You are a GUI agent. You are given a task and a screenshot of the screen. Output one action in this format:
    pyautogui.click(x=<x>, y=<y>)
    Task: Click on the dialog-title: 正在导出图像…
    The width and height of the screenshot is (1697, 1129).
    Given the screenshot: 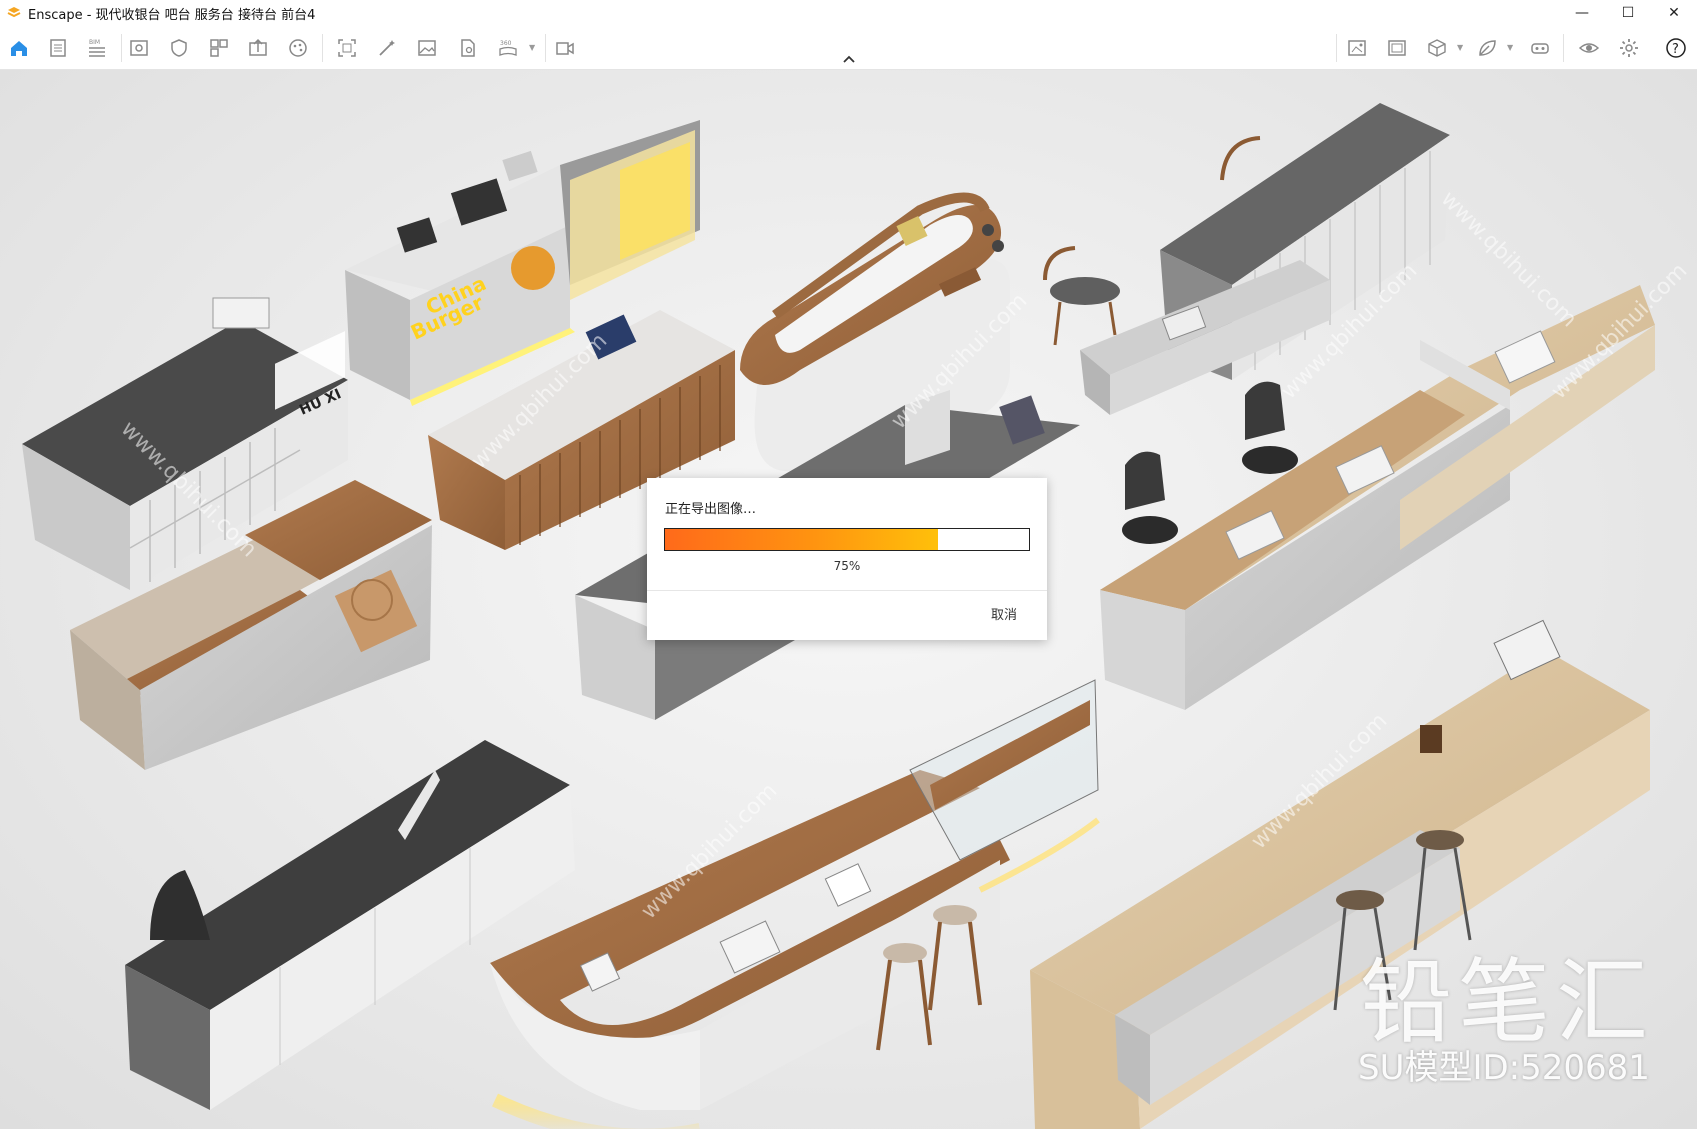 What is the action you would take?
    pyautogui.click(x=711, y=509)
    